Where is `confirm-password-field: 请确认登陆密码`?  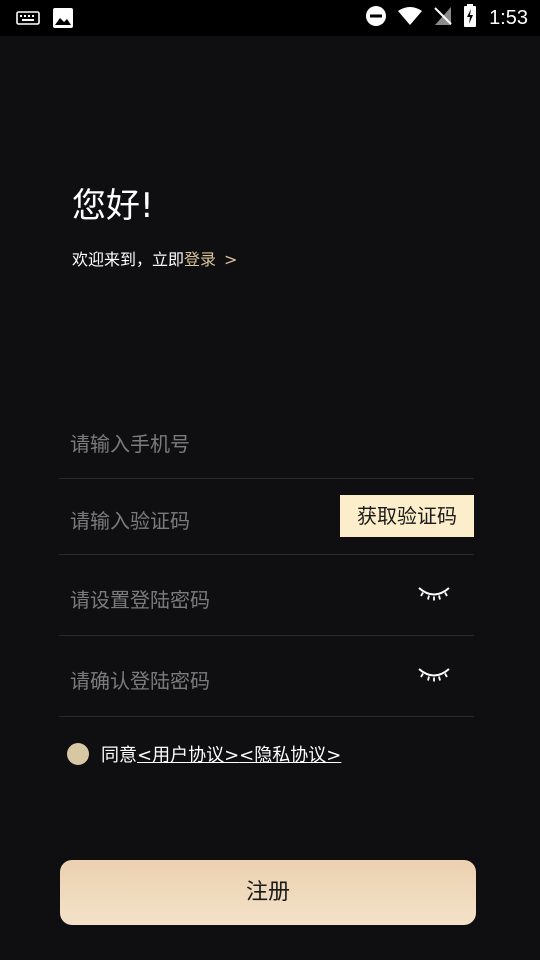
confirm-password-field: 请确认登陆密码 is located at coordinates (266, 676).